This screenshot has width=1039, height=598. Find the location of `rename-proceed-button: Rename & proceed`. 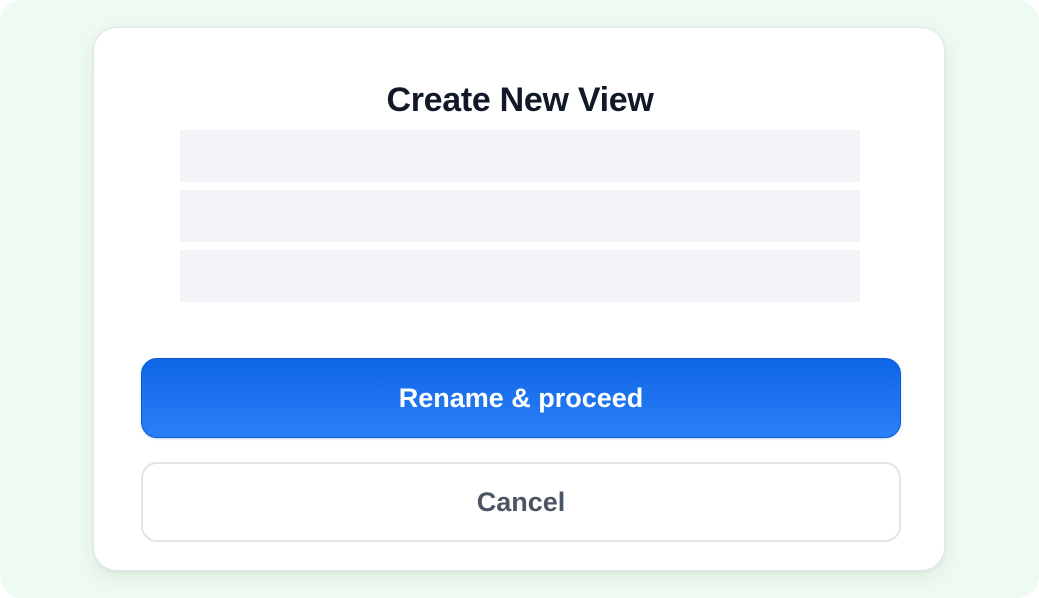

rename-proceed-button: Rename & proceed is located at coordinates (521, 398).